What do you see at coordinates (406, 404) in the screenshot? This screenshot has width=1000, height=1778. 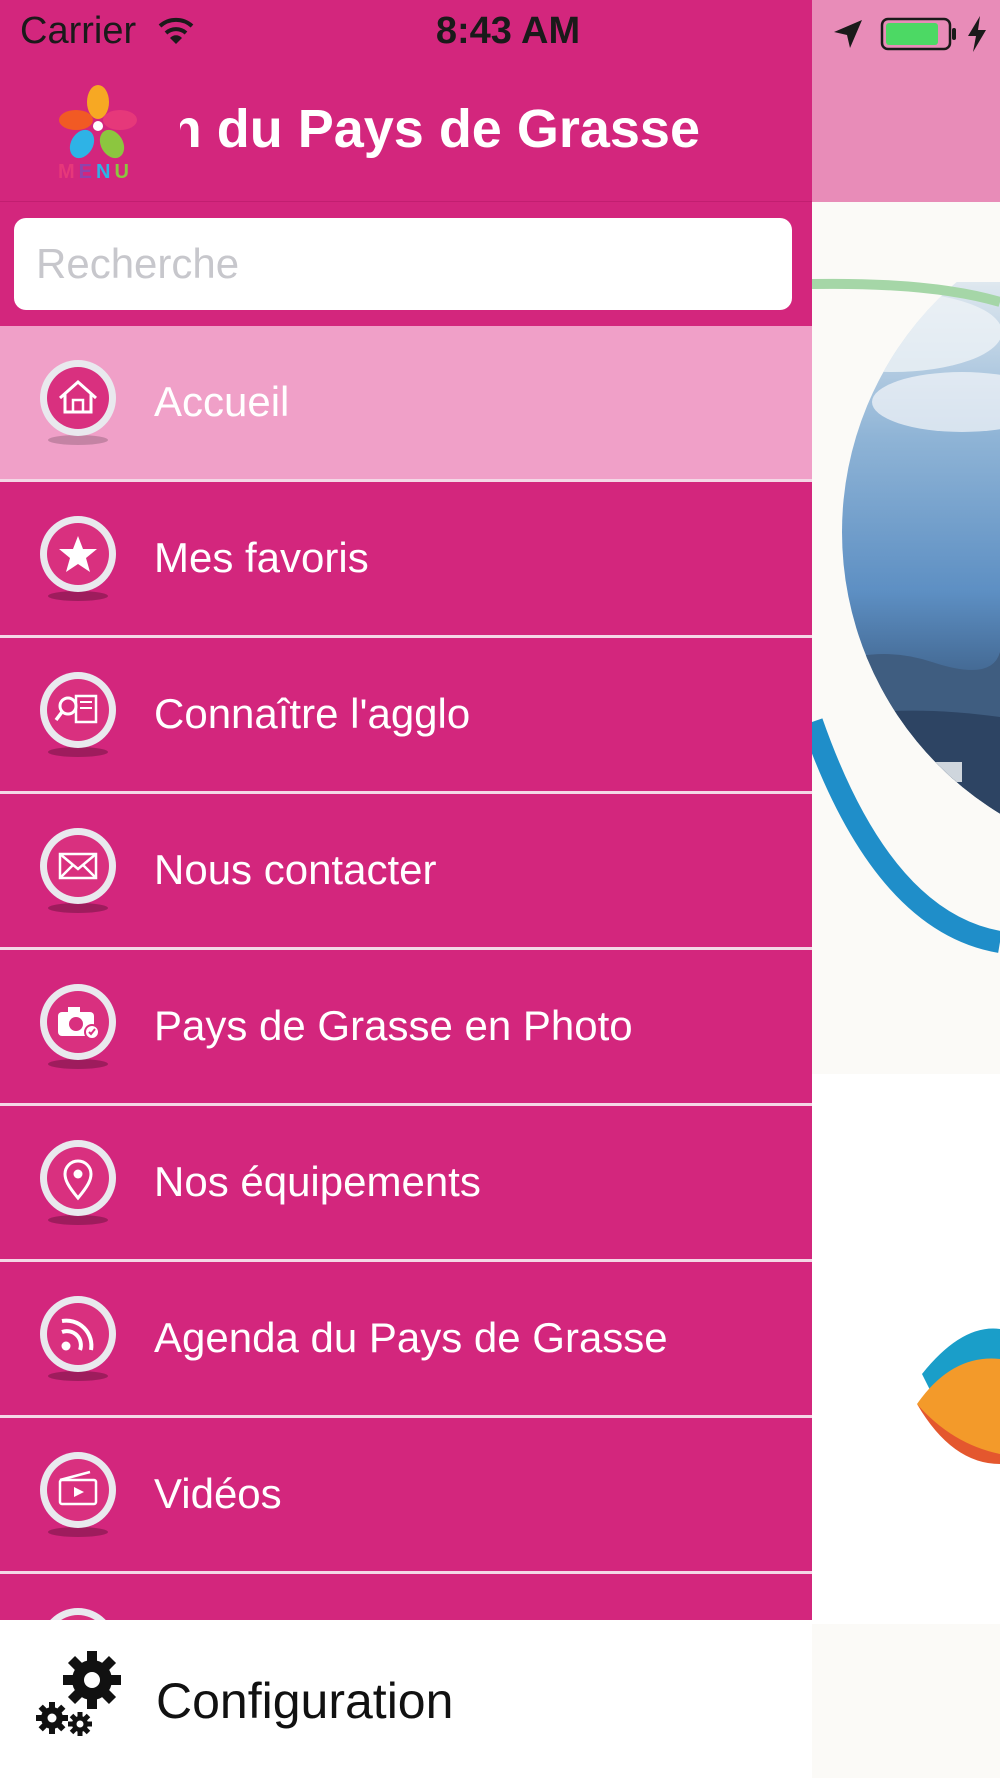 I see `menu-item-accueil: Accueil` at bounding box center [406, 404].